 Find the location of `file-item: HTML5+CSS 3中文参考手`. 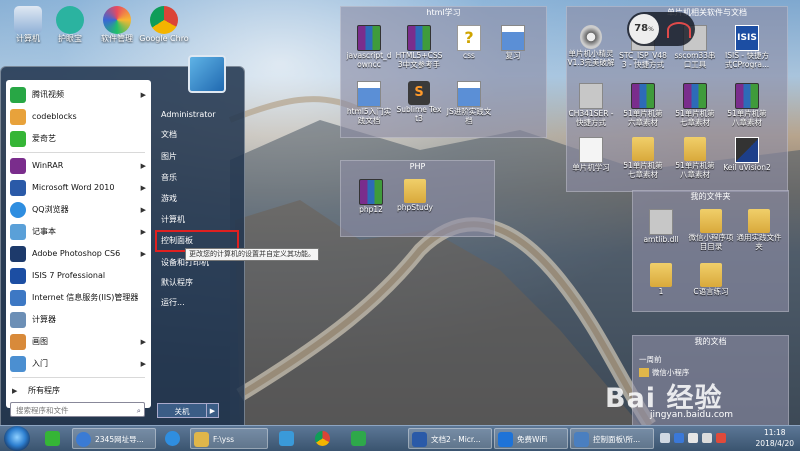

file-item: HTML5+CSS 3中文参考手 is located at coordinates (419, 47).